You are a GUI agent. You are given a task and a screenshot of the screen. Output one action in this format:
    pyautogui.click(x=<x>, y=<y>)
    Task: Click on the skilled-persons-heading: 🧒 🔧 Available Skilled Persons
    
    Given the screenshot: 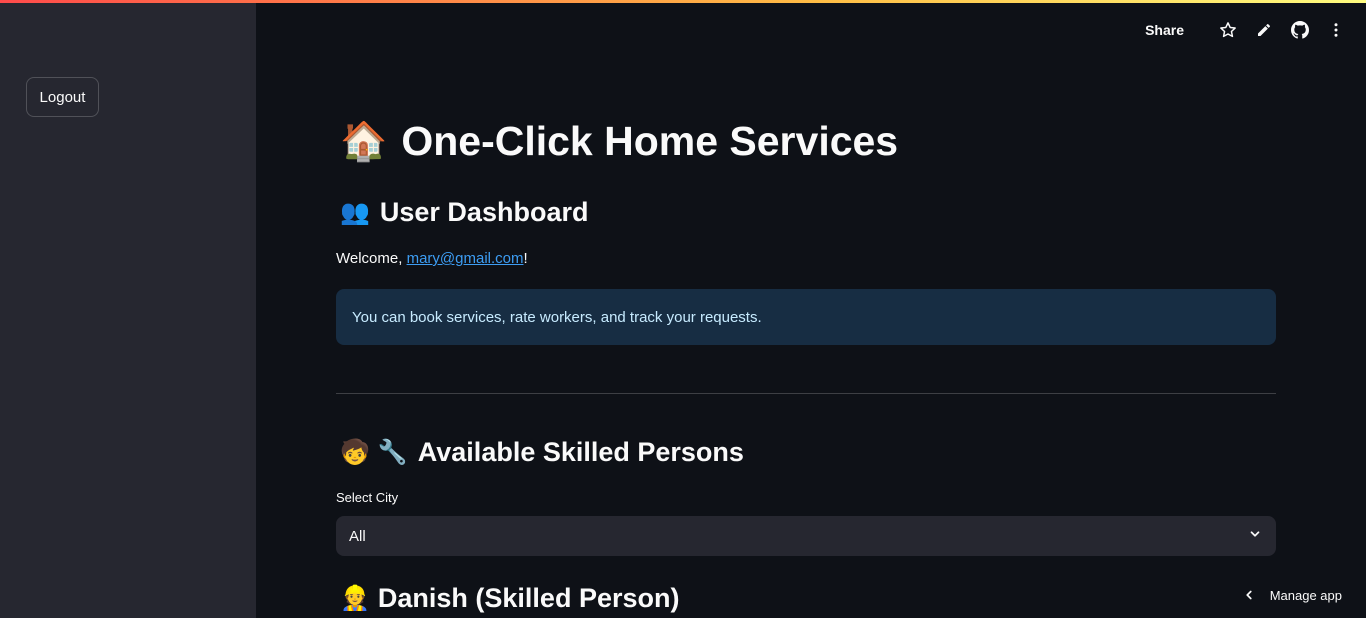 What is the action you would take?
    pyautogui.click(x=542, y=452)
    